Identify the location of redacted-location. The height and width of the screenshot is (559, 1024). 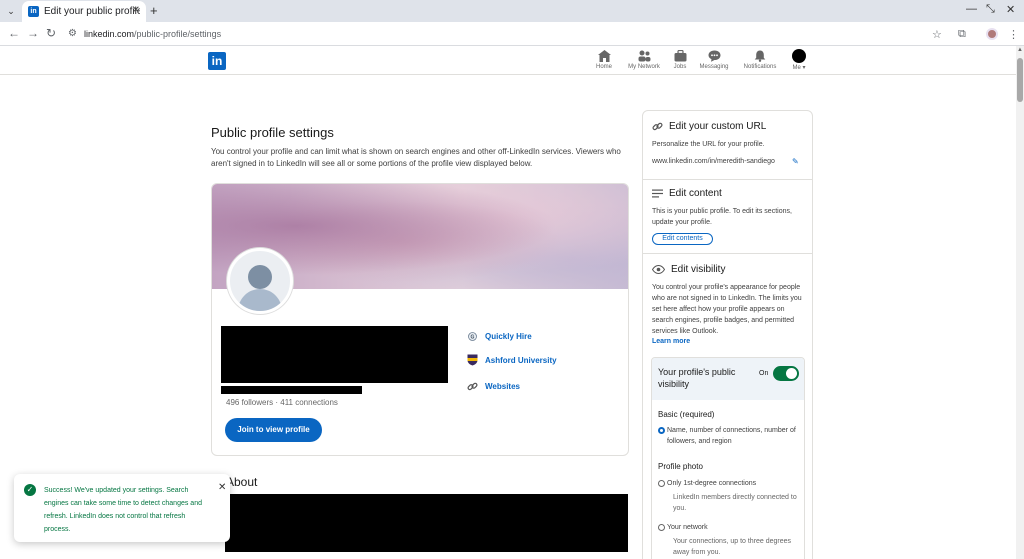
(291, 390).